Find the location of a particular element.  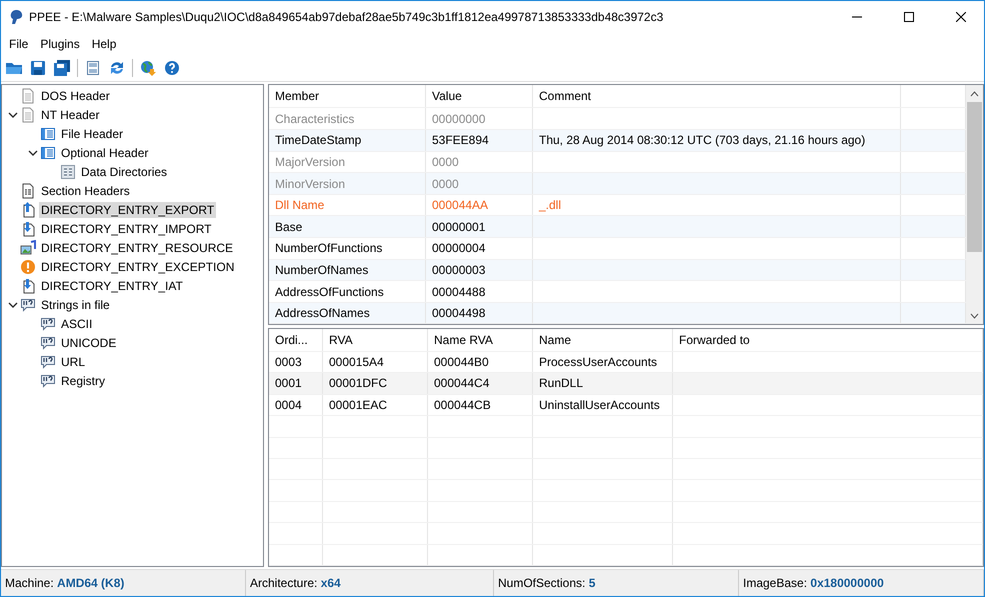

table-cell: 00000000 is located at coordinates (479, 119).